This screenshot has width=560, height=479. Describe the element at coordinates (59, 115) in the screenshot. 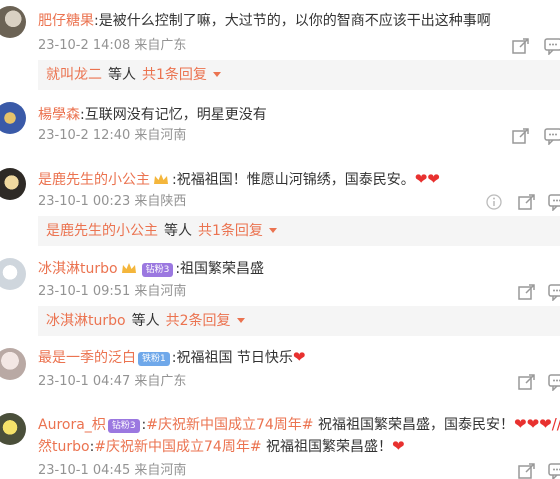

I see `comment-username: 楊學森` at that location.